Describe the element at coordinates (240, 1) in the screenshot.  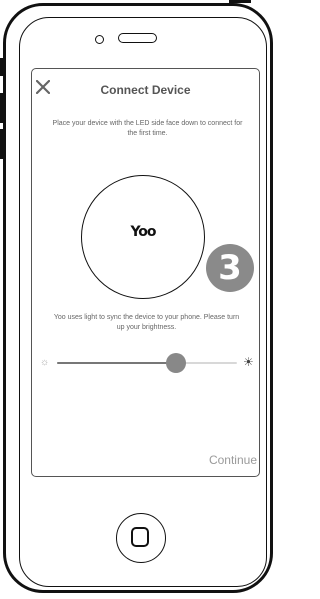
I see `power-button` at that location.